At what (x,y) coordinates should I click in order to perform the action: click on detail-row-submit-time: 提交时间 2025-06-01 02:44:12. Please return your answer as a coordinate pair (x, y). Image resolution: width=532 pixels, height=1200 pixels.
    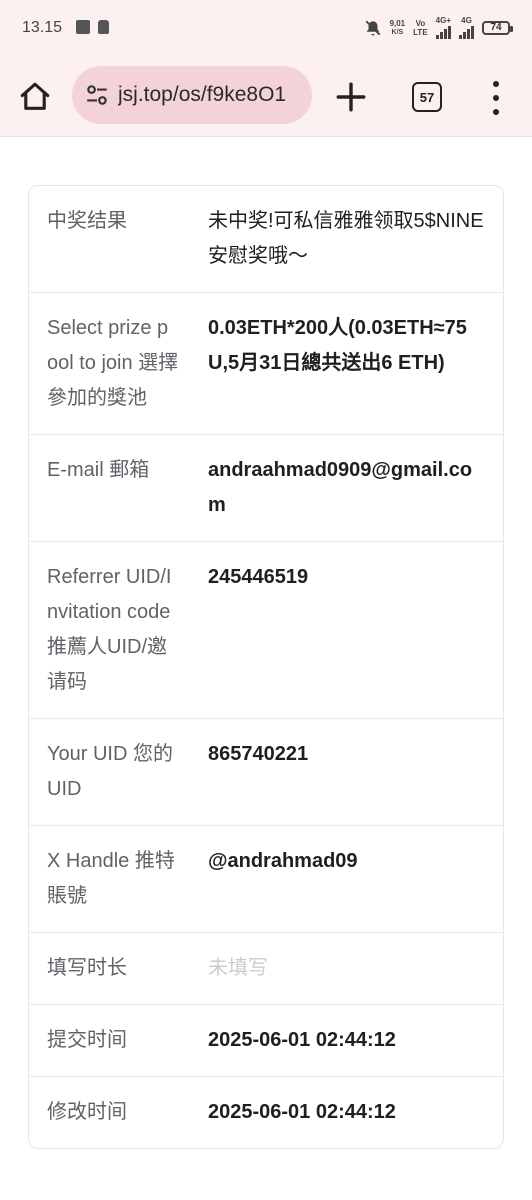
    Looking at the image, I should click on (266, 1041).